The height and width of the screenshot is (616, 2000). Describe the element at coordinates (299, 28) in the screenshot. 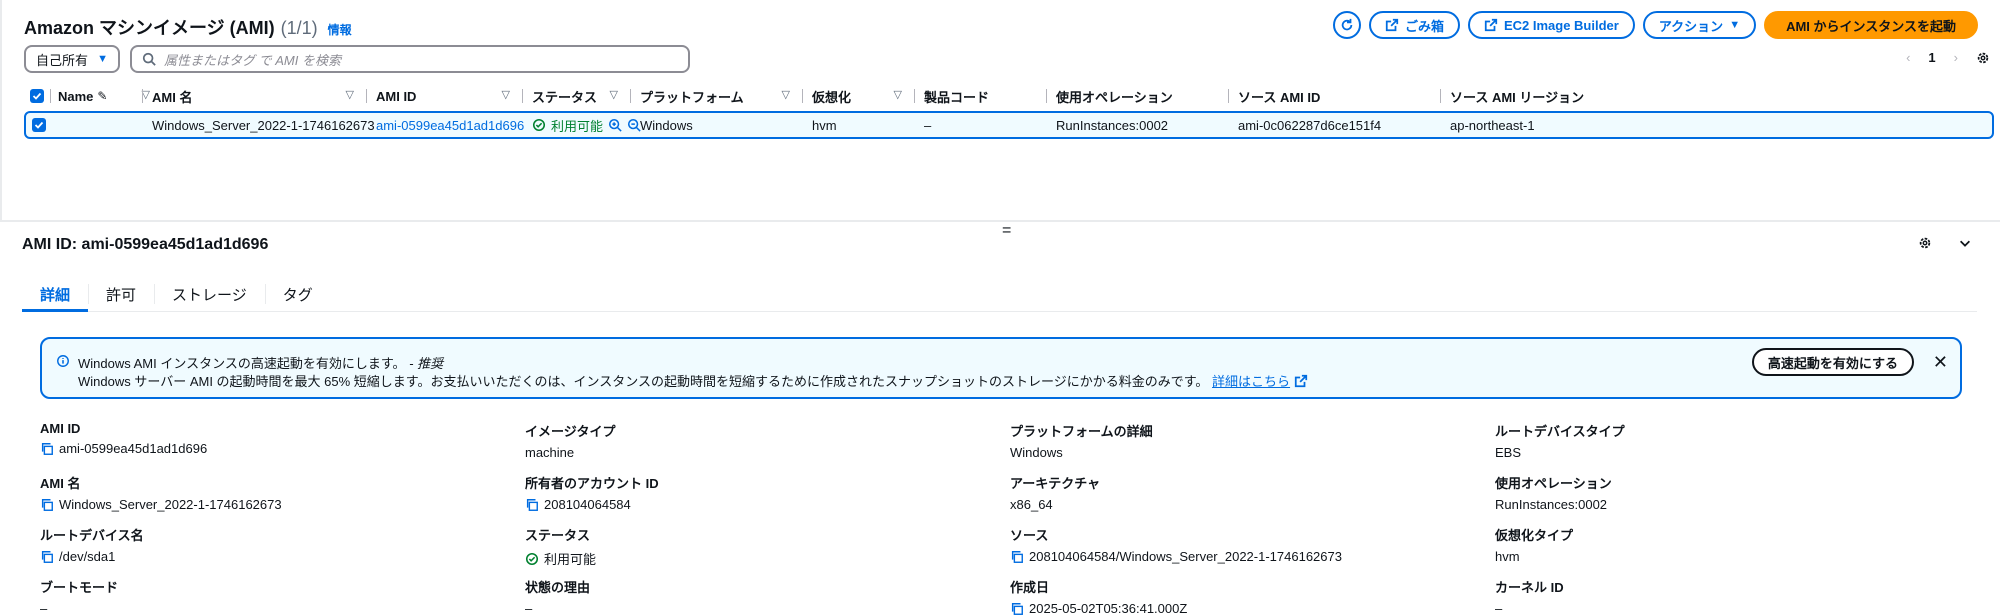

I see `selection-count: (1/1)` at that location.